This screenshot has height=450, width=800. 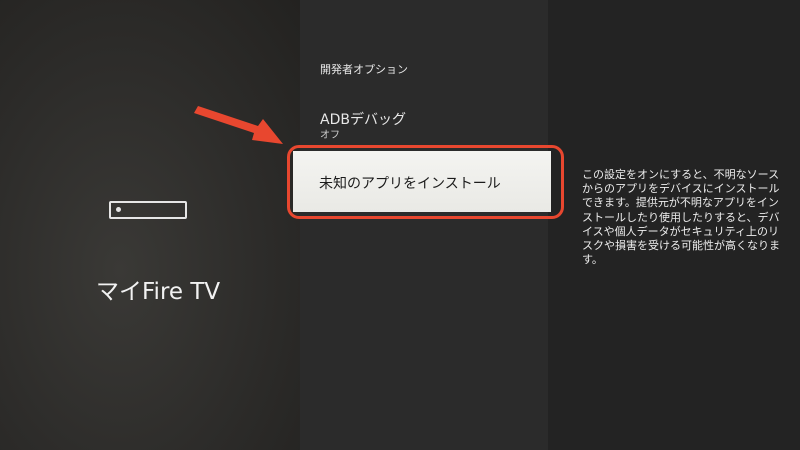 I want to click on device-led, so click(x=118, y=209).